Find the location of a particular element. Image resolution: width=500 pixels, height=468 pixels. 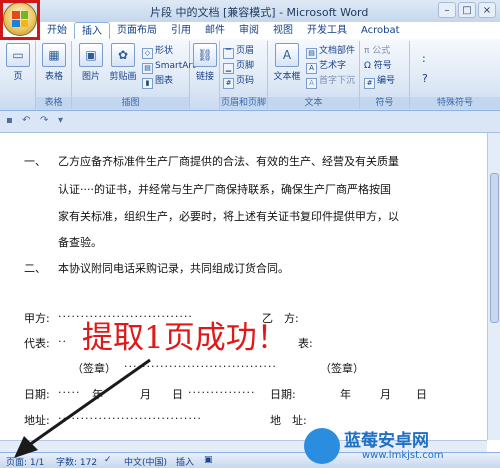

illustrations-group: ▣ 图片 ✿ 剪贴画 ◇ 形状 ▤ SmartArt ▮ 图表 插图 is located at coordinates (134, 75).